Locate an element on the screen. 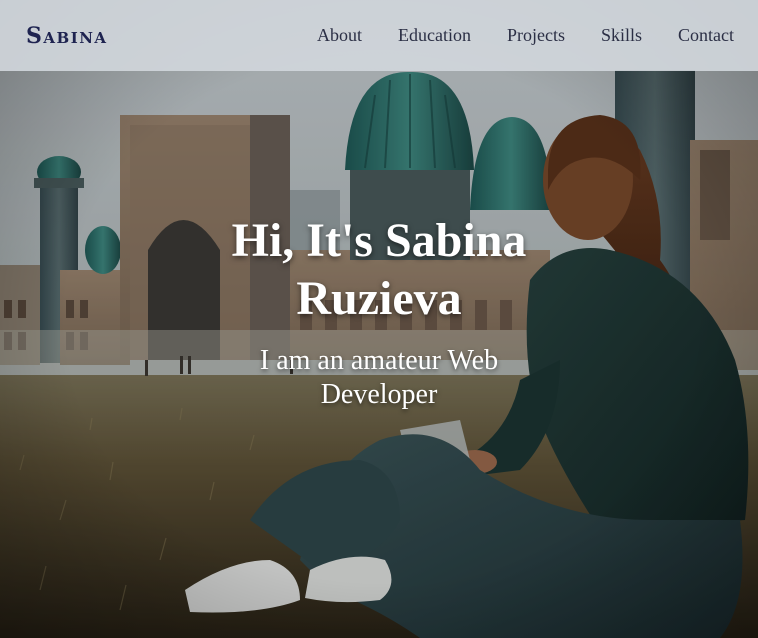 The image size is (758, 638). nav-link-projects: Projects is located at coordinates (536, 35).